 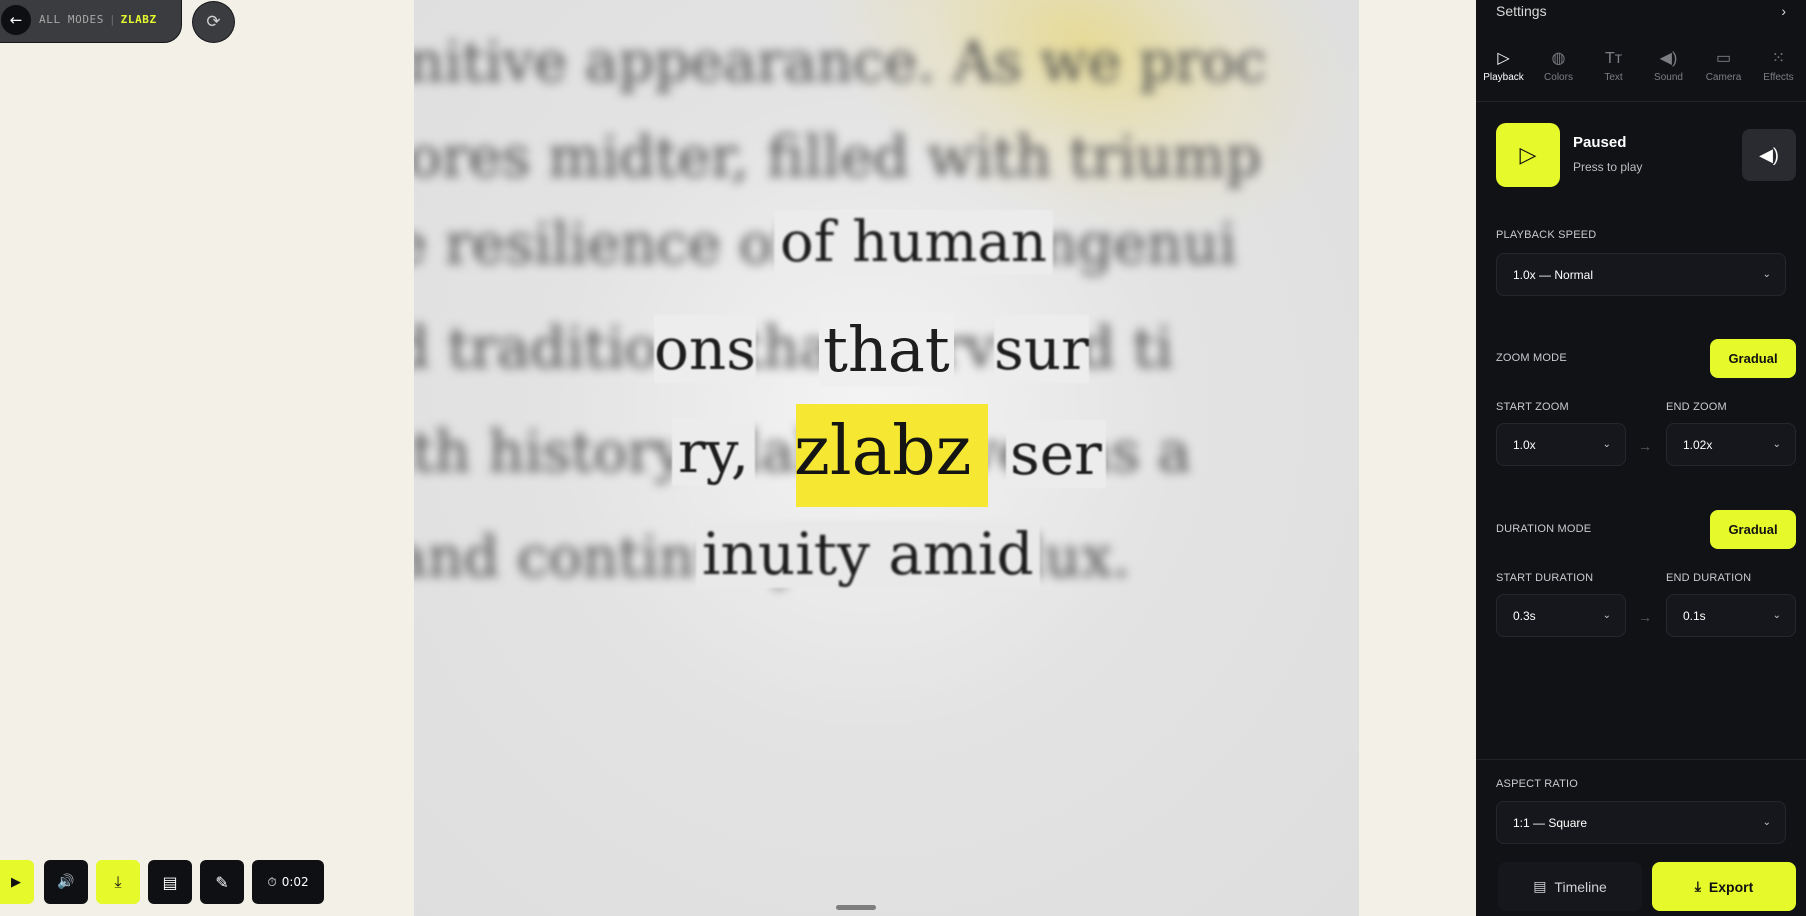 I want to click on all-modes-link: ALL MODES, so click(x=71, y=19).